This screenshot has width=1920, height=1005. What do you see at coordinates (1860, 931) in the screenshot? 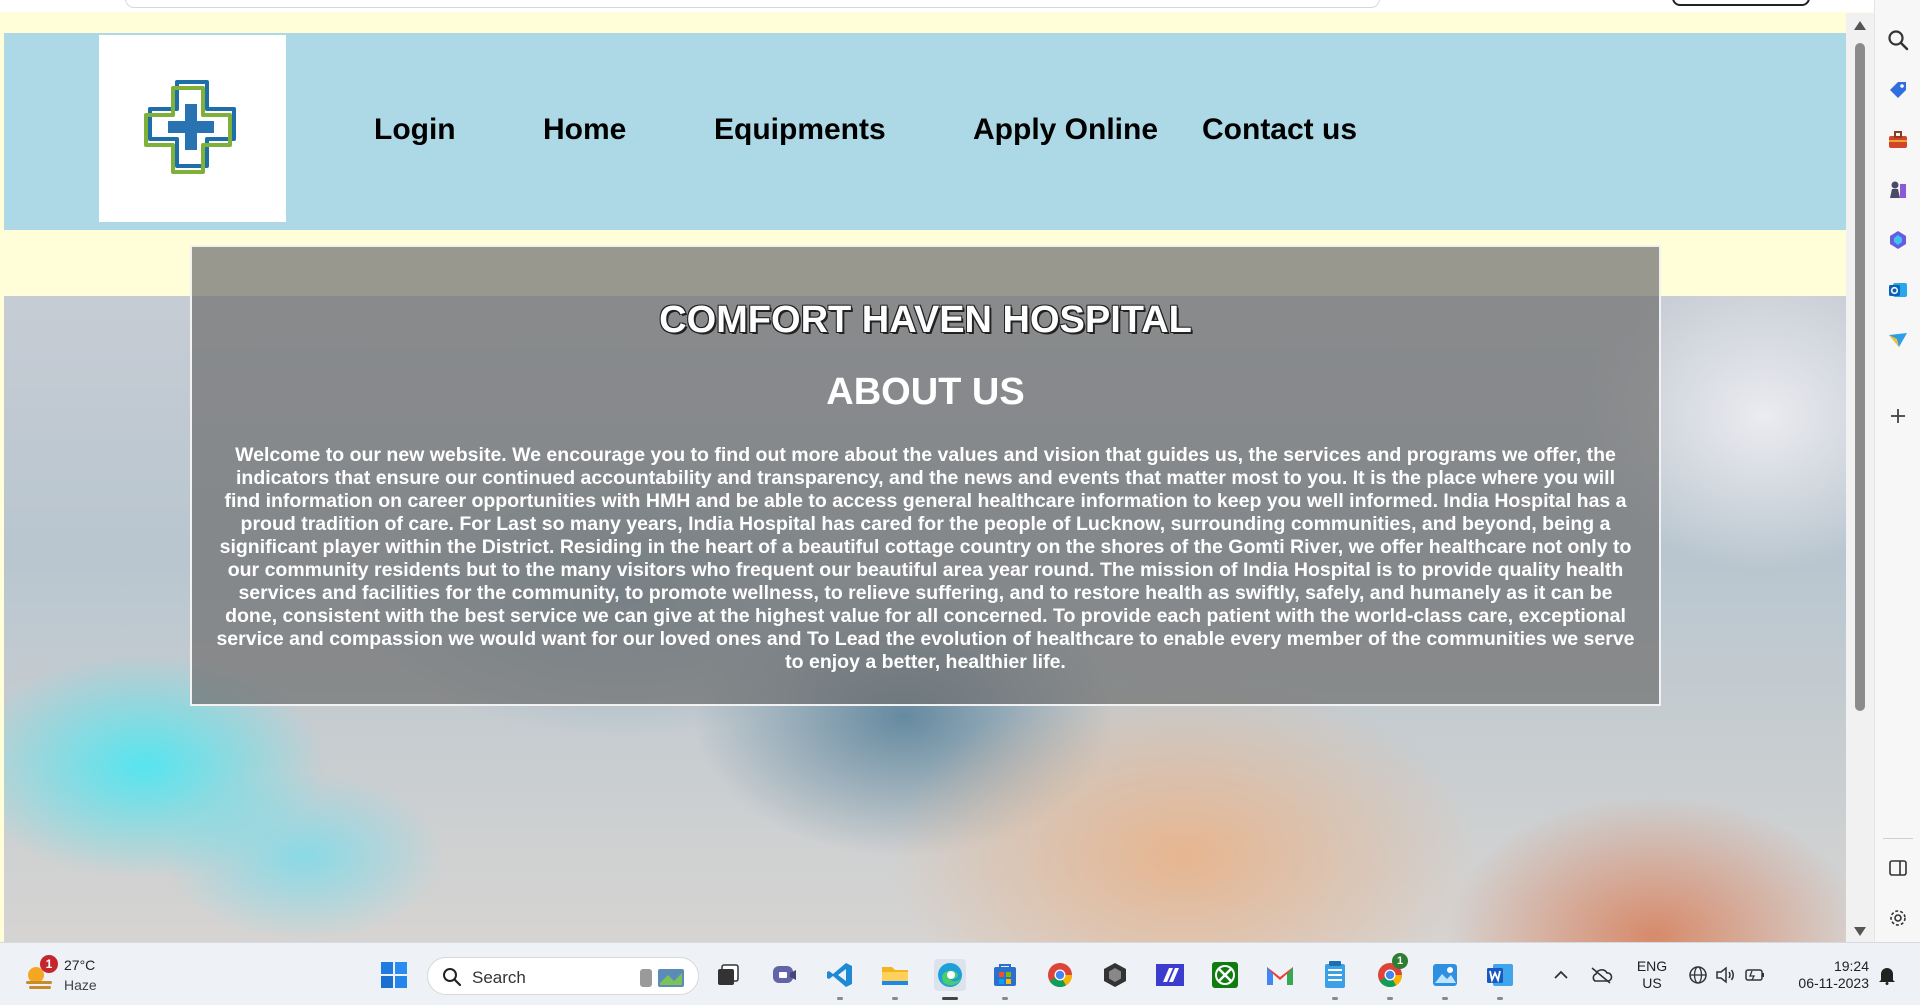
I see `scroll-down-arrow-icon` at bounding box center [1860, 931].